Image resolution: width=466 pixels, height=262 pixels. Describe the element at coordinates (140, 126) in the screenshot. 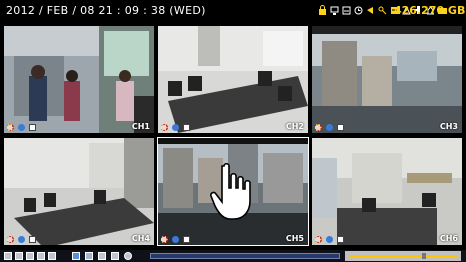

I see `channel-label-ch1: CH1` at that location.